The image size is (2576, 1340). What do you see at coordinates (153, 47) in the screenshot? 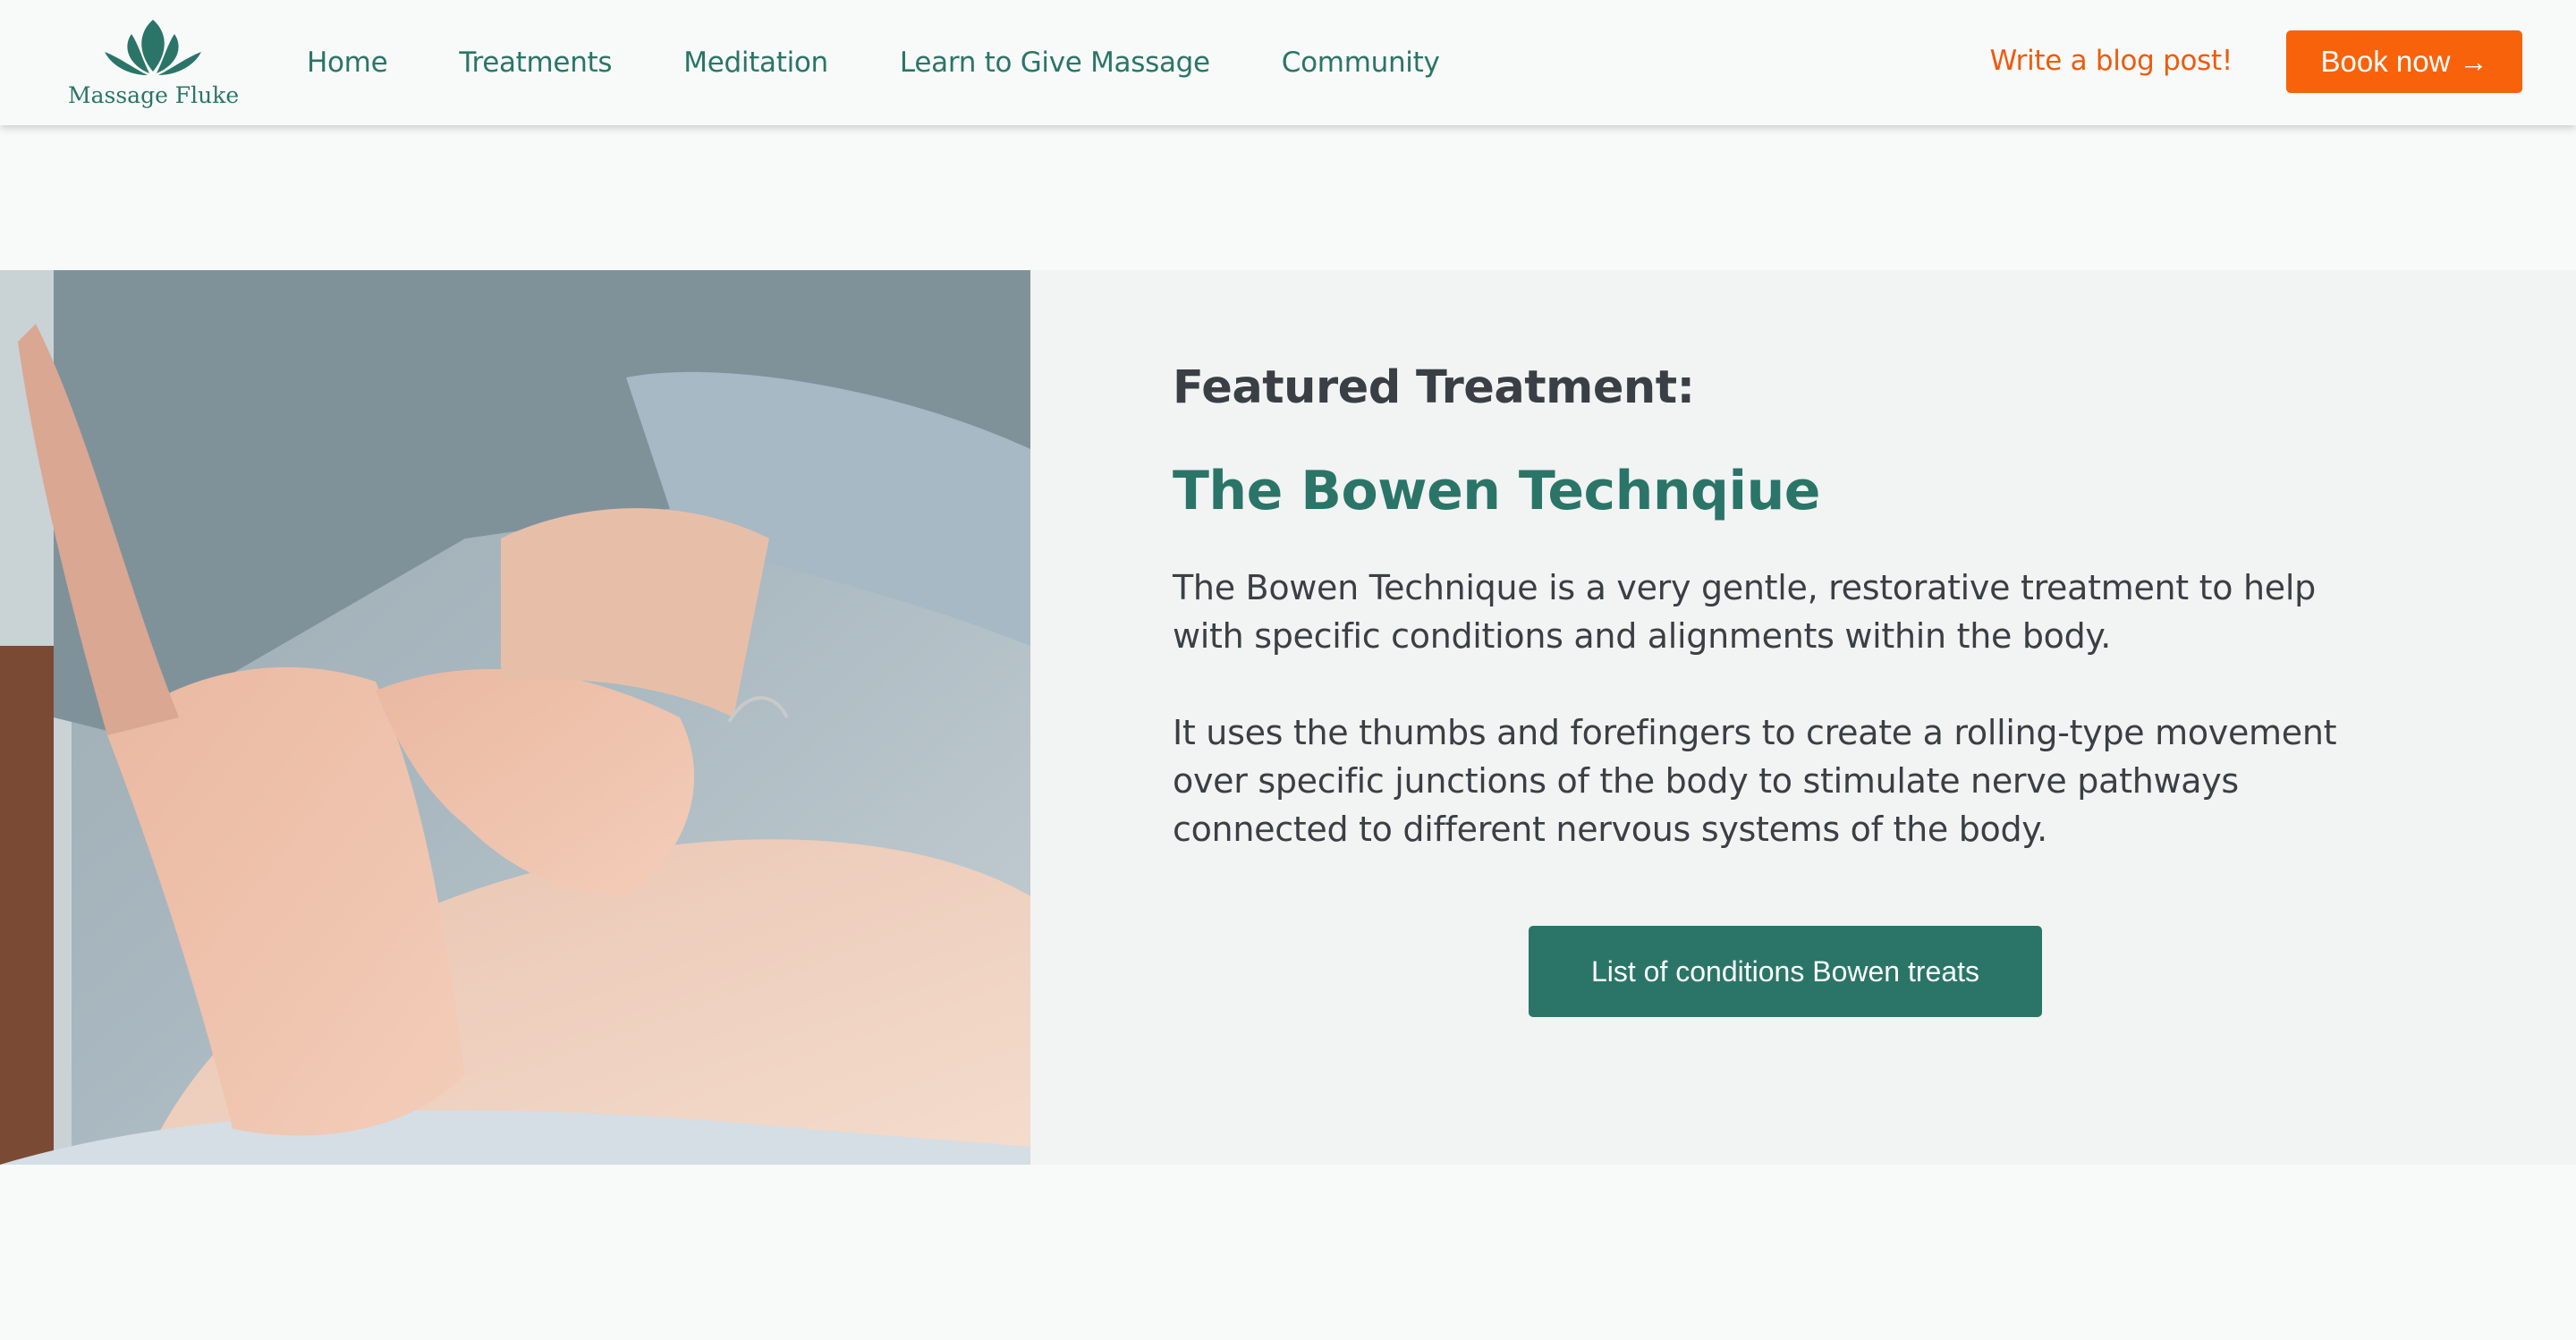
I see `lotus-icon` at bounding box center [153, 47].